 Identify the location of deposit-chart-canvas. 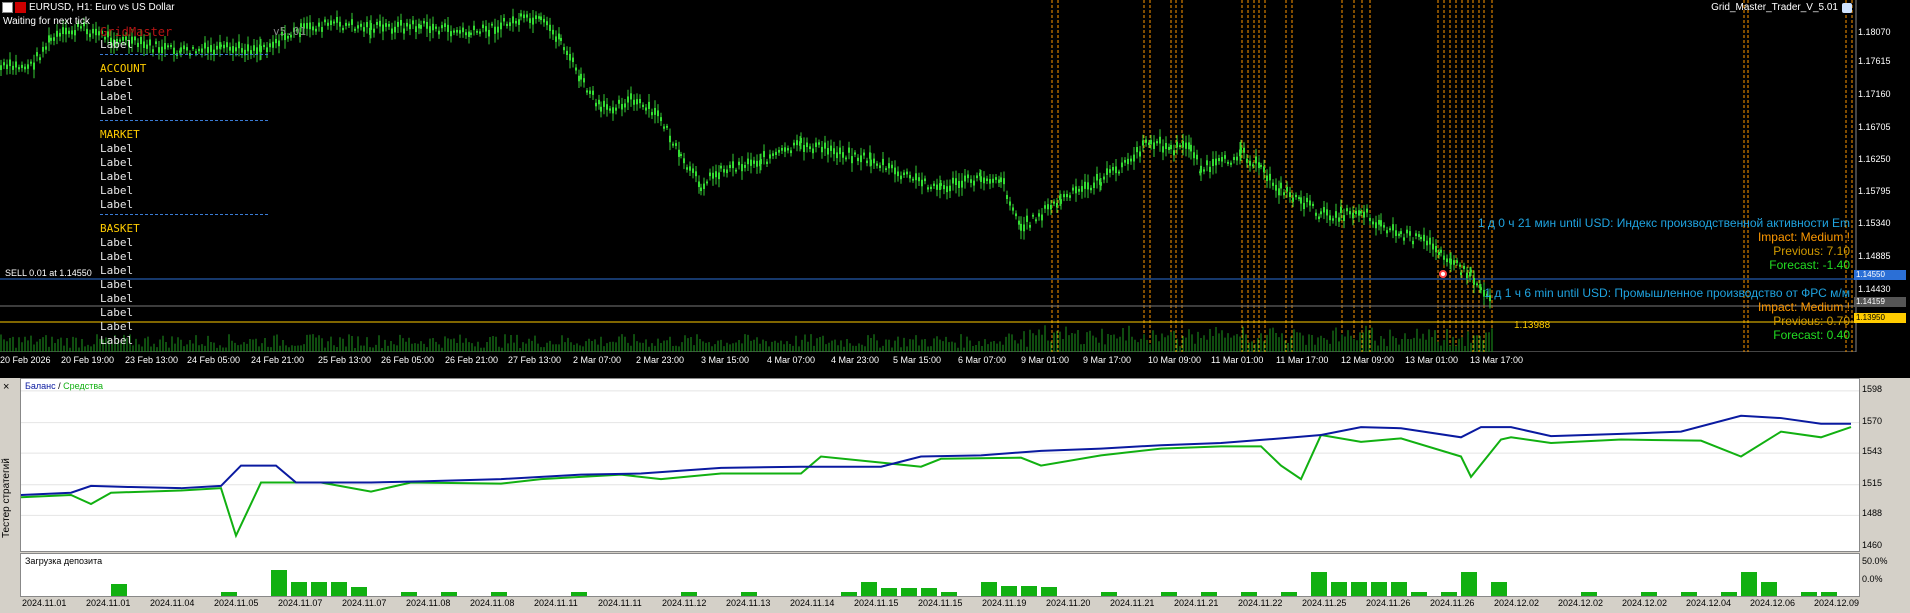
(974, 583).